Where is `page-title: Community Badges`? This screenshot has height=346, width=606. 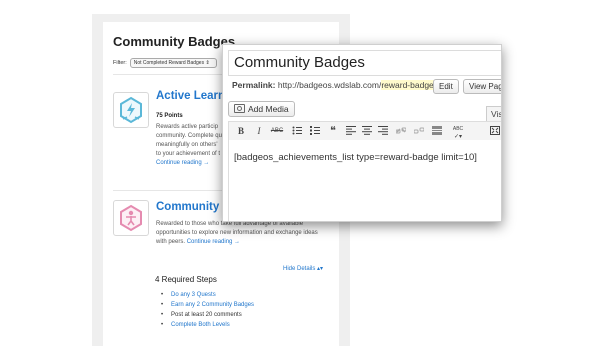
page-title: Community Badges is located at coordinates (174, 41).